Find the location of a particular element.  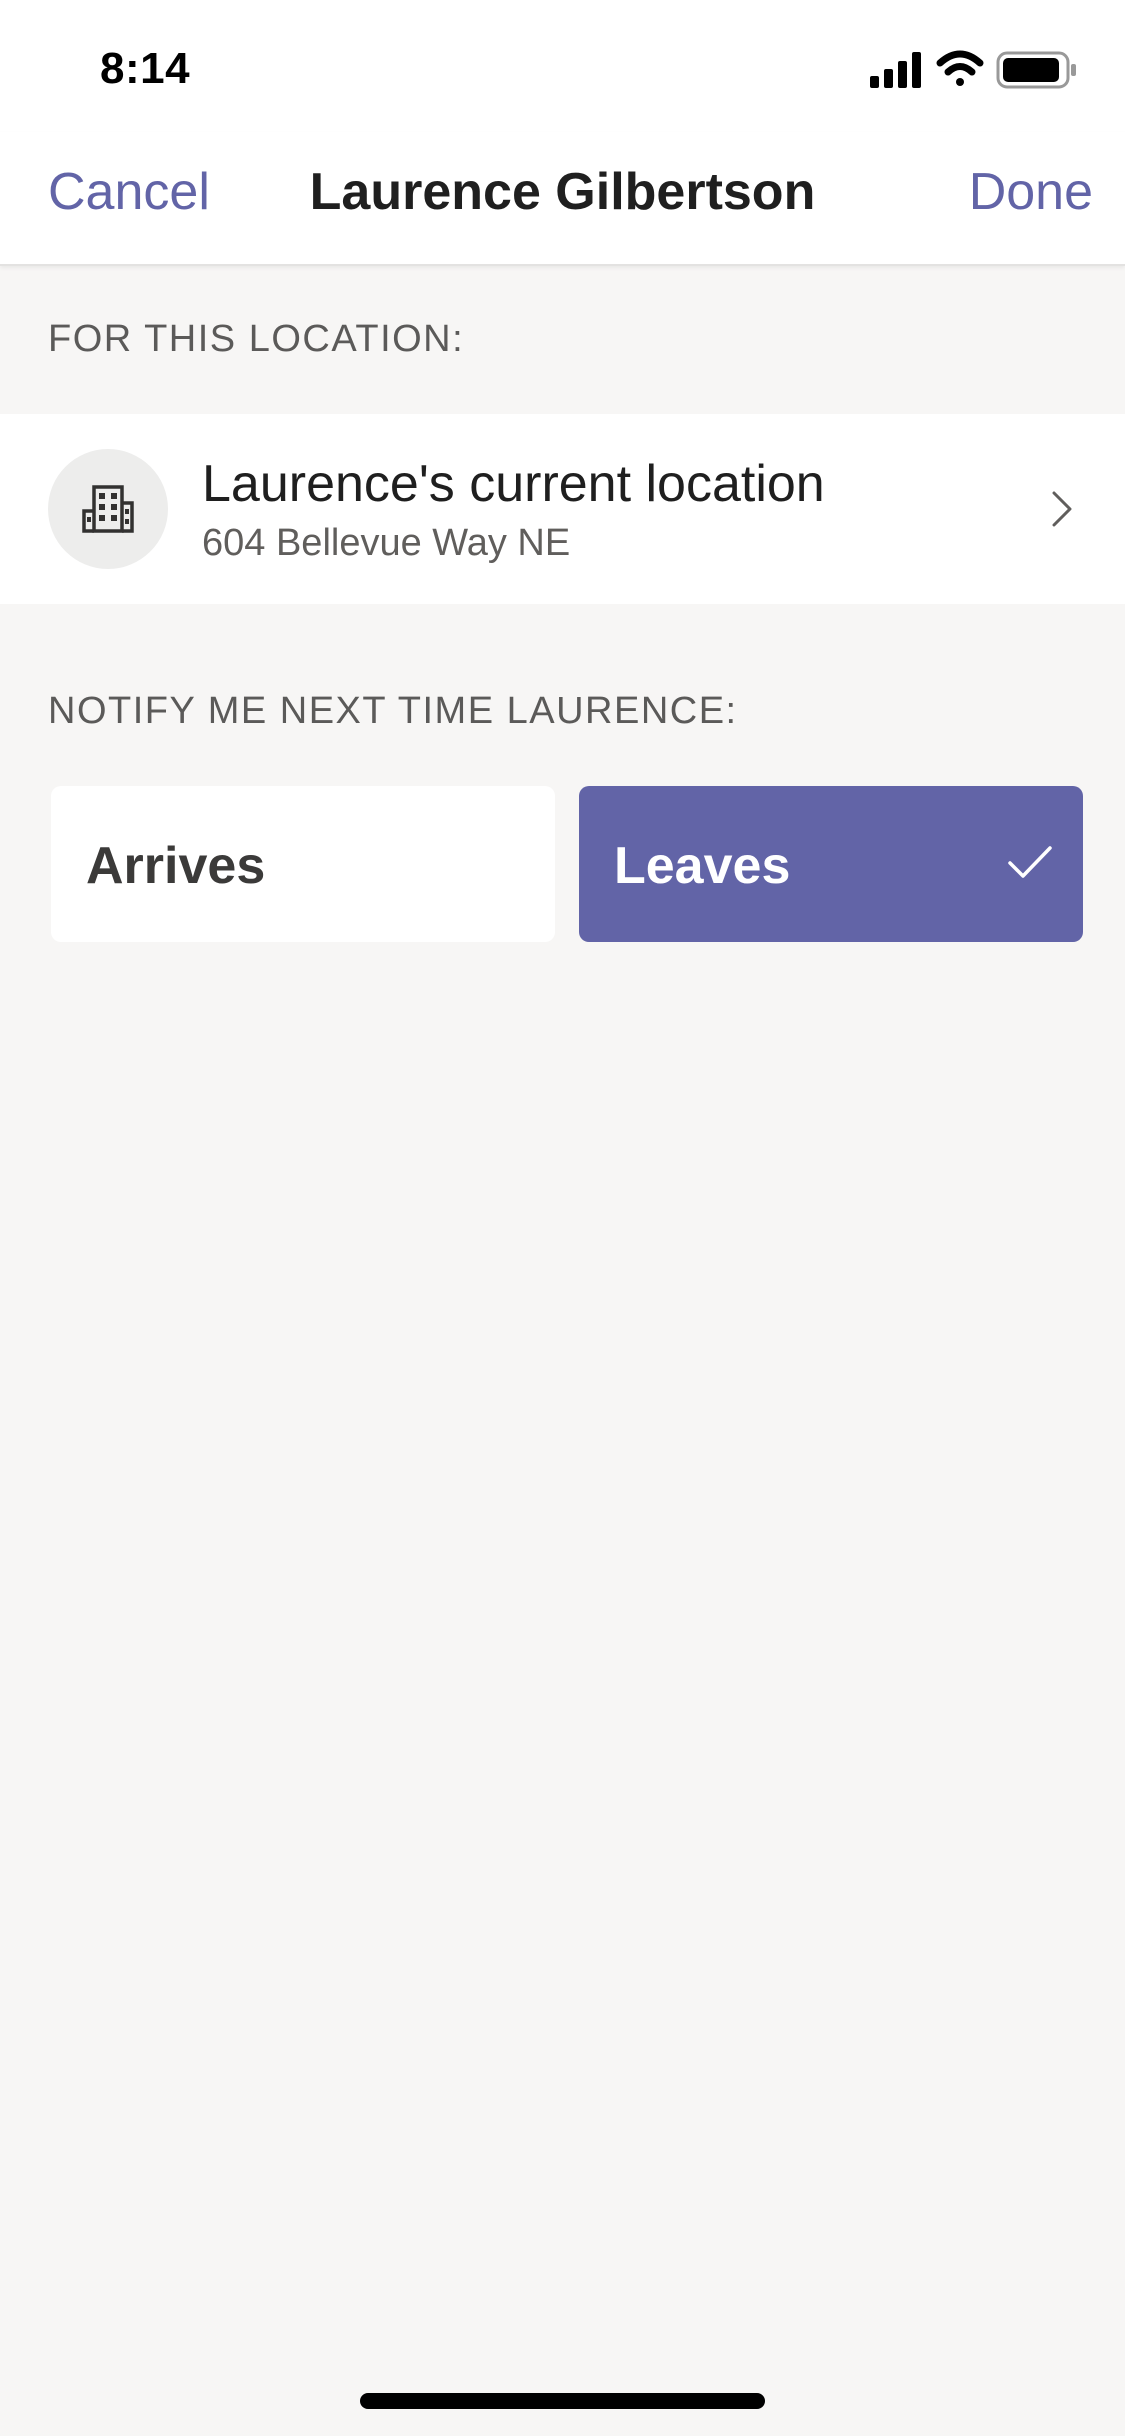

location-section-header: FOR THIS LOCATION: is located at coordinates (256, 339).